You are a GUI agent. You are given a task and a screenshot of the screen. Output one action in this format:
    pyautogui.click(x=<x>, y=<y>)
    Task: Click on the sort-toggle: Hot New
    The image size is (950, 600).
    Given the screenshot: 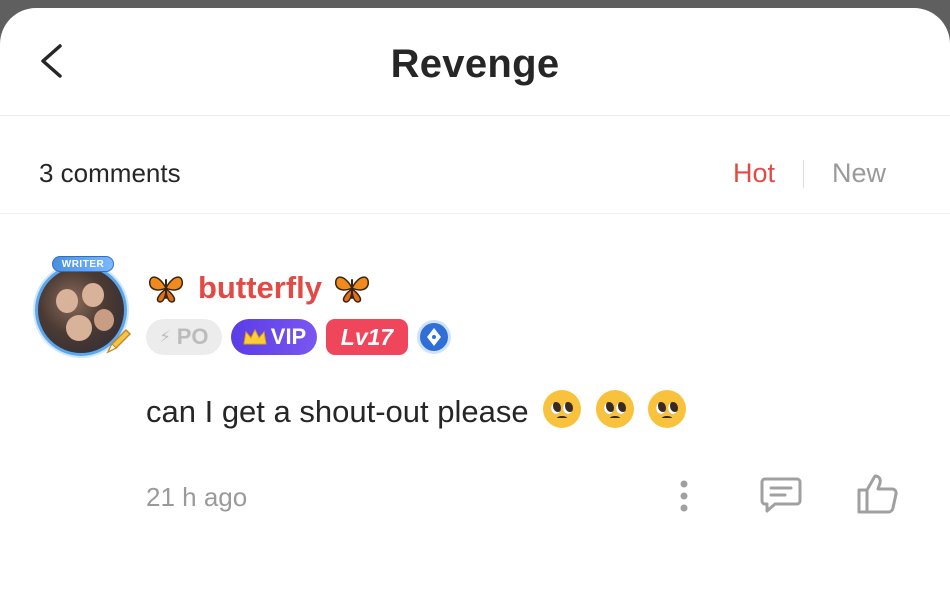 What is the action you would take?
    pyautogui.click(x=809, y=173)
    